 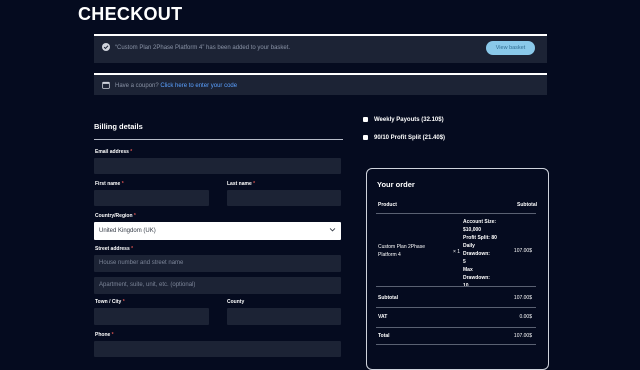 I want to click on country-label: Country/Region *, so click(x=115, y=216).